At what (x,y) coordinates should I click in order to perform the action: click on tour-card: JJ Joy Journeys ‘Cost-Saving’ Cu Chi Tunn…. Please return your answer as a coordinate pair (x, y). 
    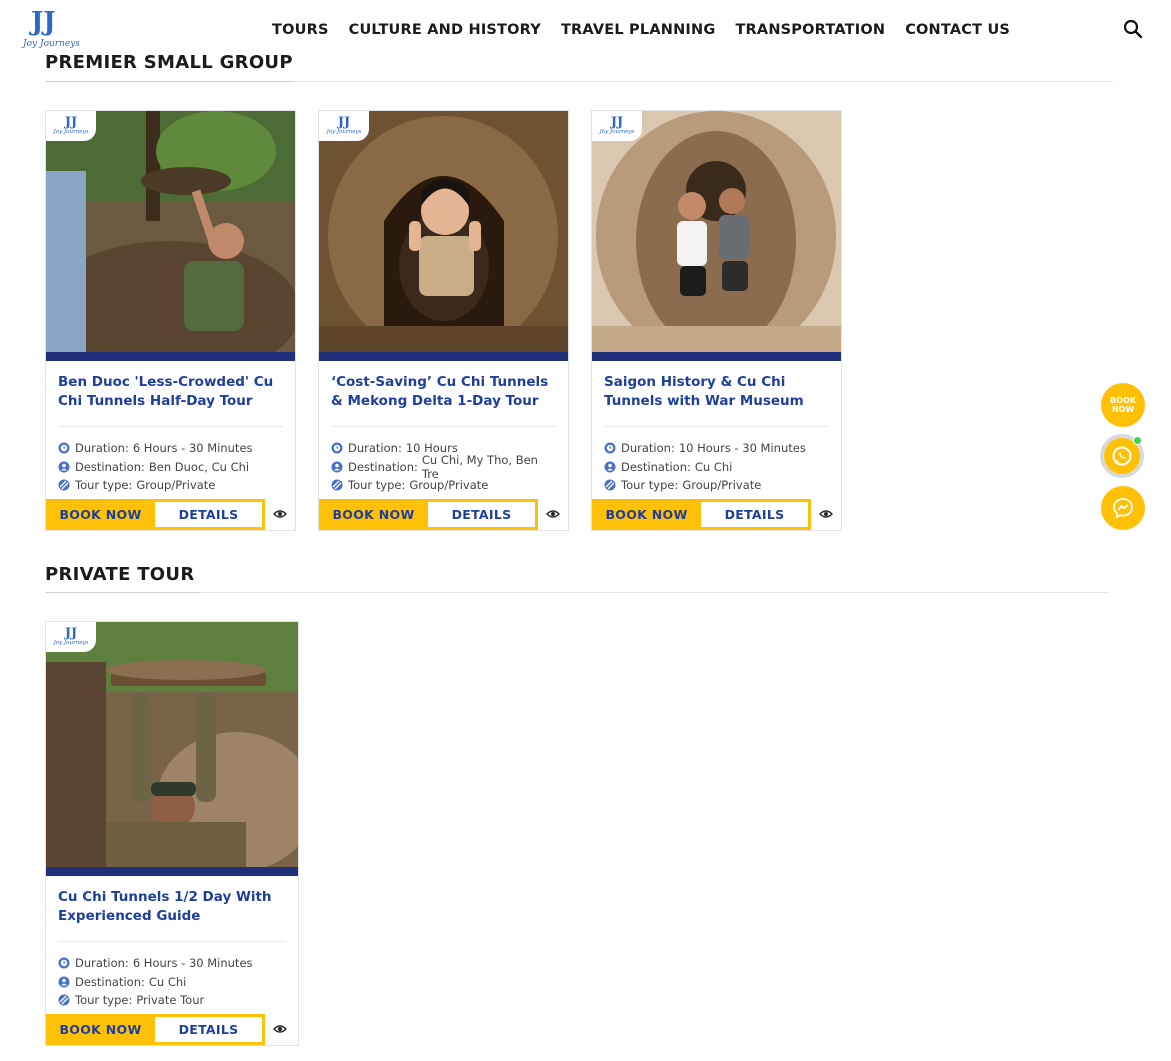
    Looking at the image, I should click on (443, 320).